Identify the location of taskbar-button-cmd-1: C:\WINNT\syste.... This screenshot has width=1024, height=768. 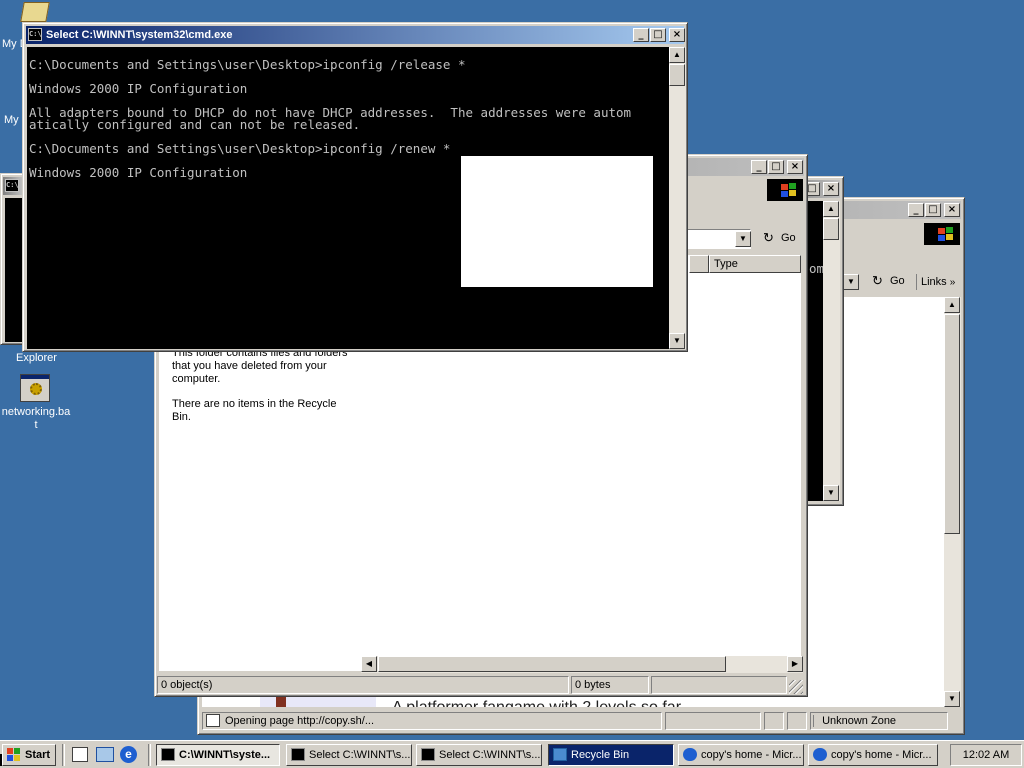
(218, 755).